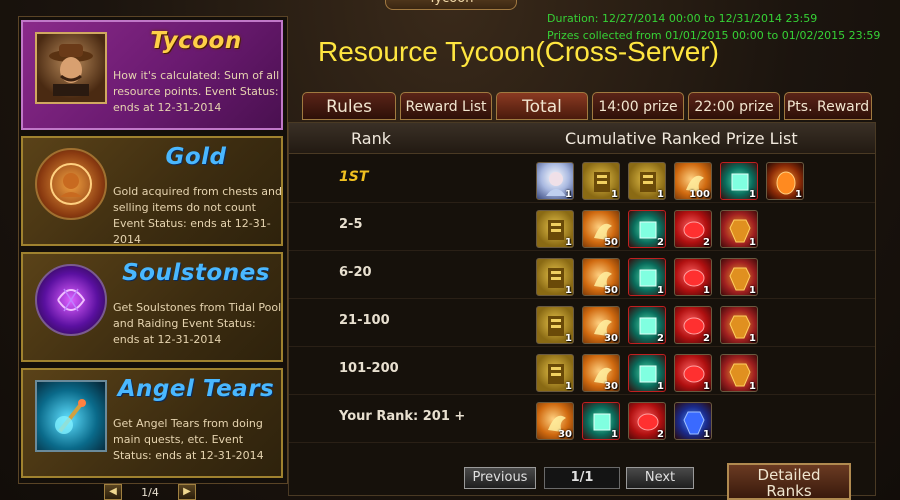  I want to click on item-quantity: 100, so click(699, 194).